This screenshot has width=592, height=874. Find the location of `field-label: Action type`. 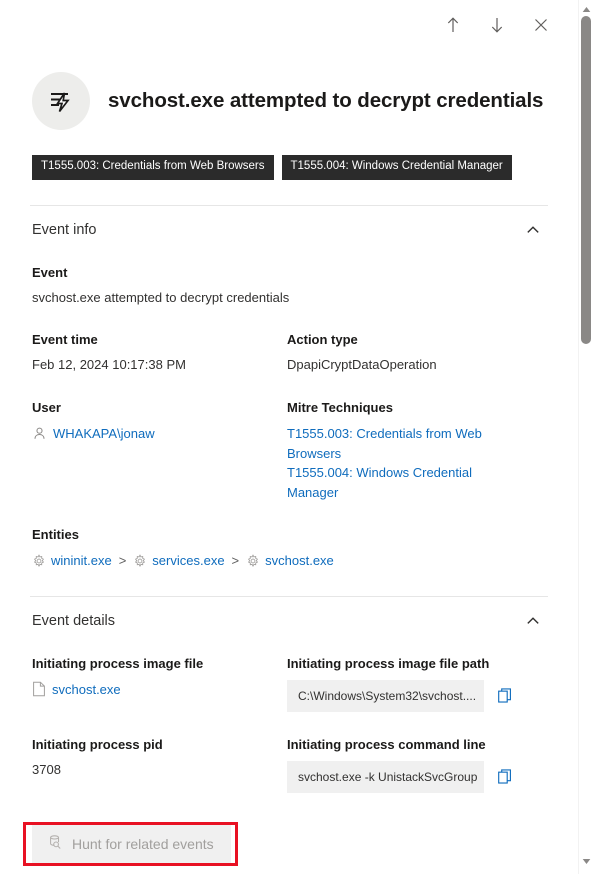

field-label: Action type is located at coordinates (322, 340).